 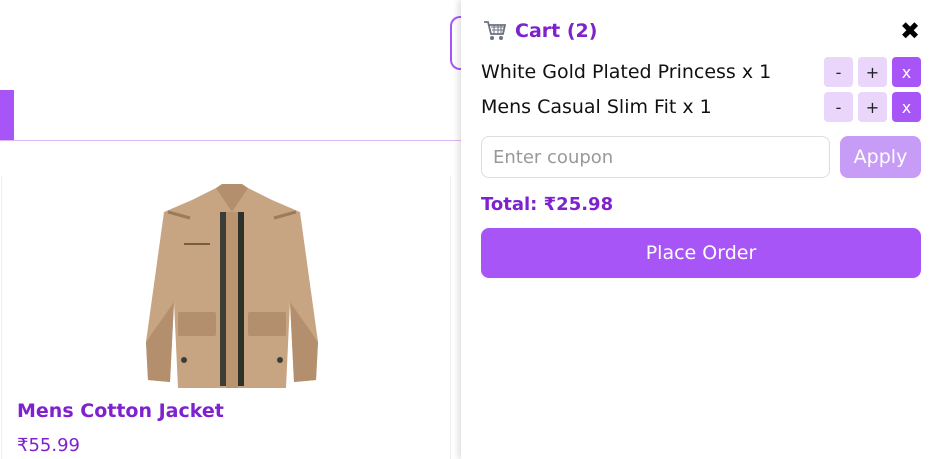 I want to click on background-divider, so click(x=231, y=140).